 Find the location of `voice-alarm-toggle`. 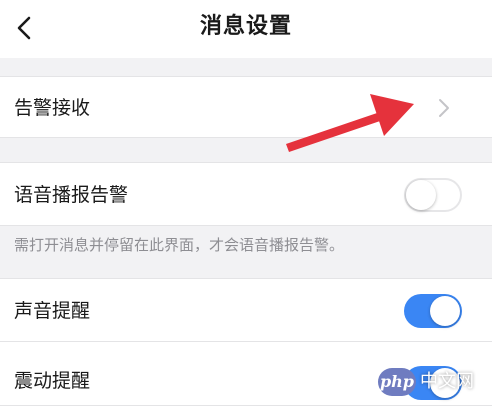

voice-alarm-toggle is located at coordinates (433, 195).